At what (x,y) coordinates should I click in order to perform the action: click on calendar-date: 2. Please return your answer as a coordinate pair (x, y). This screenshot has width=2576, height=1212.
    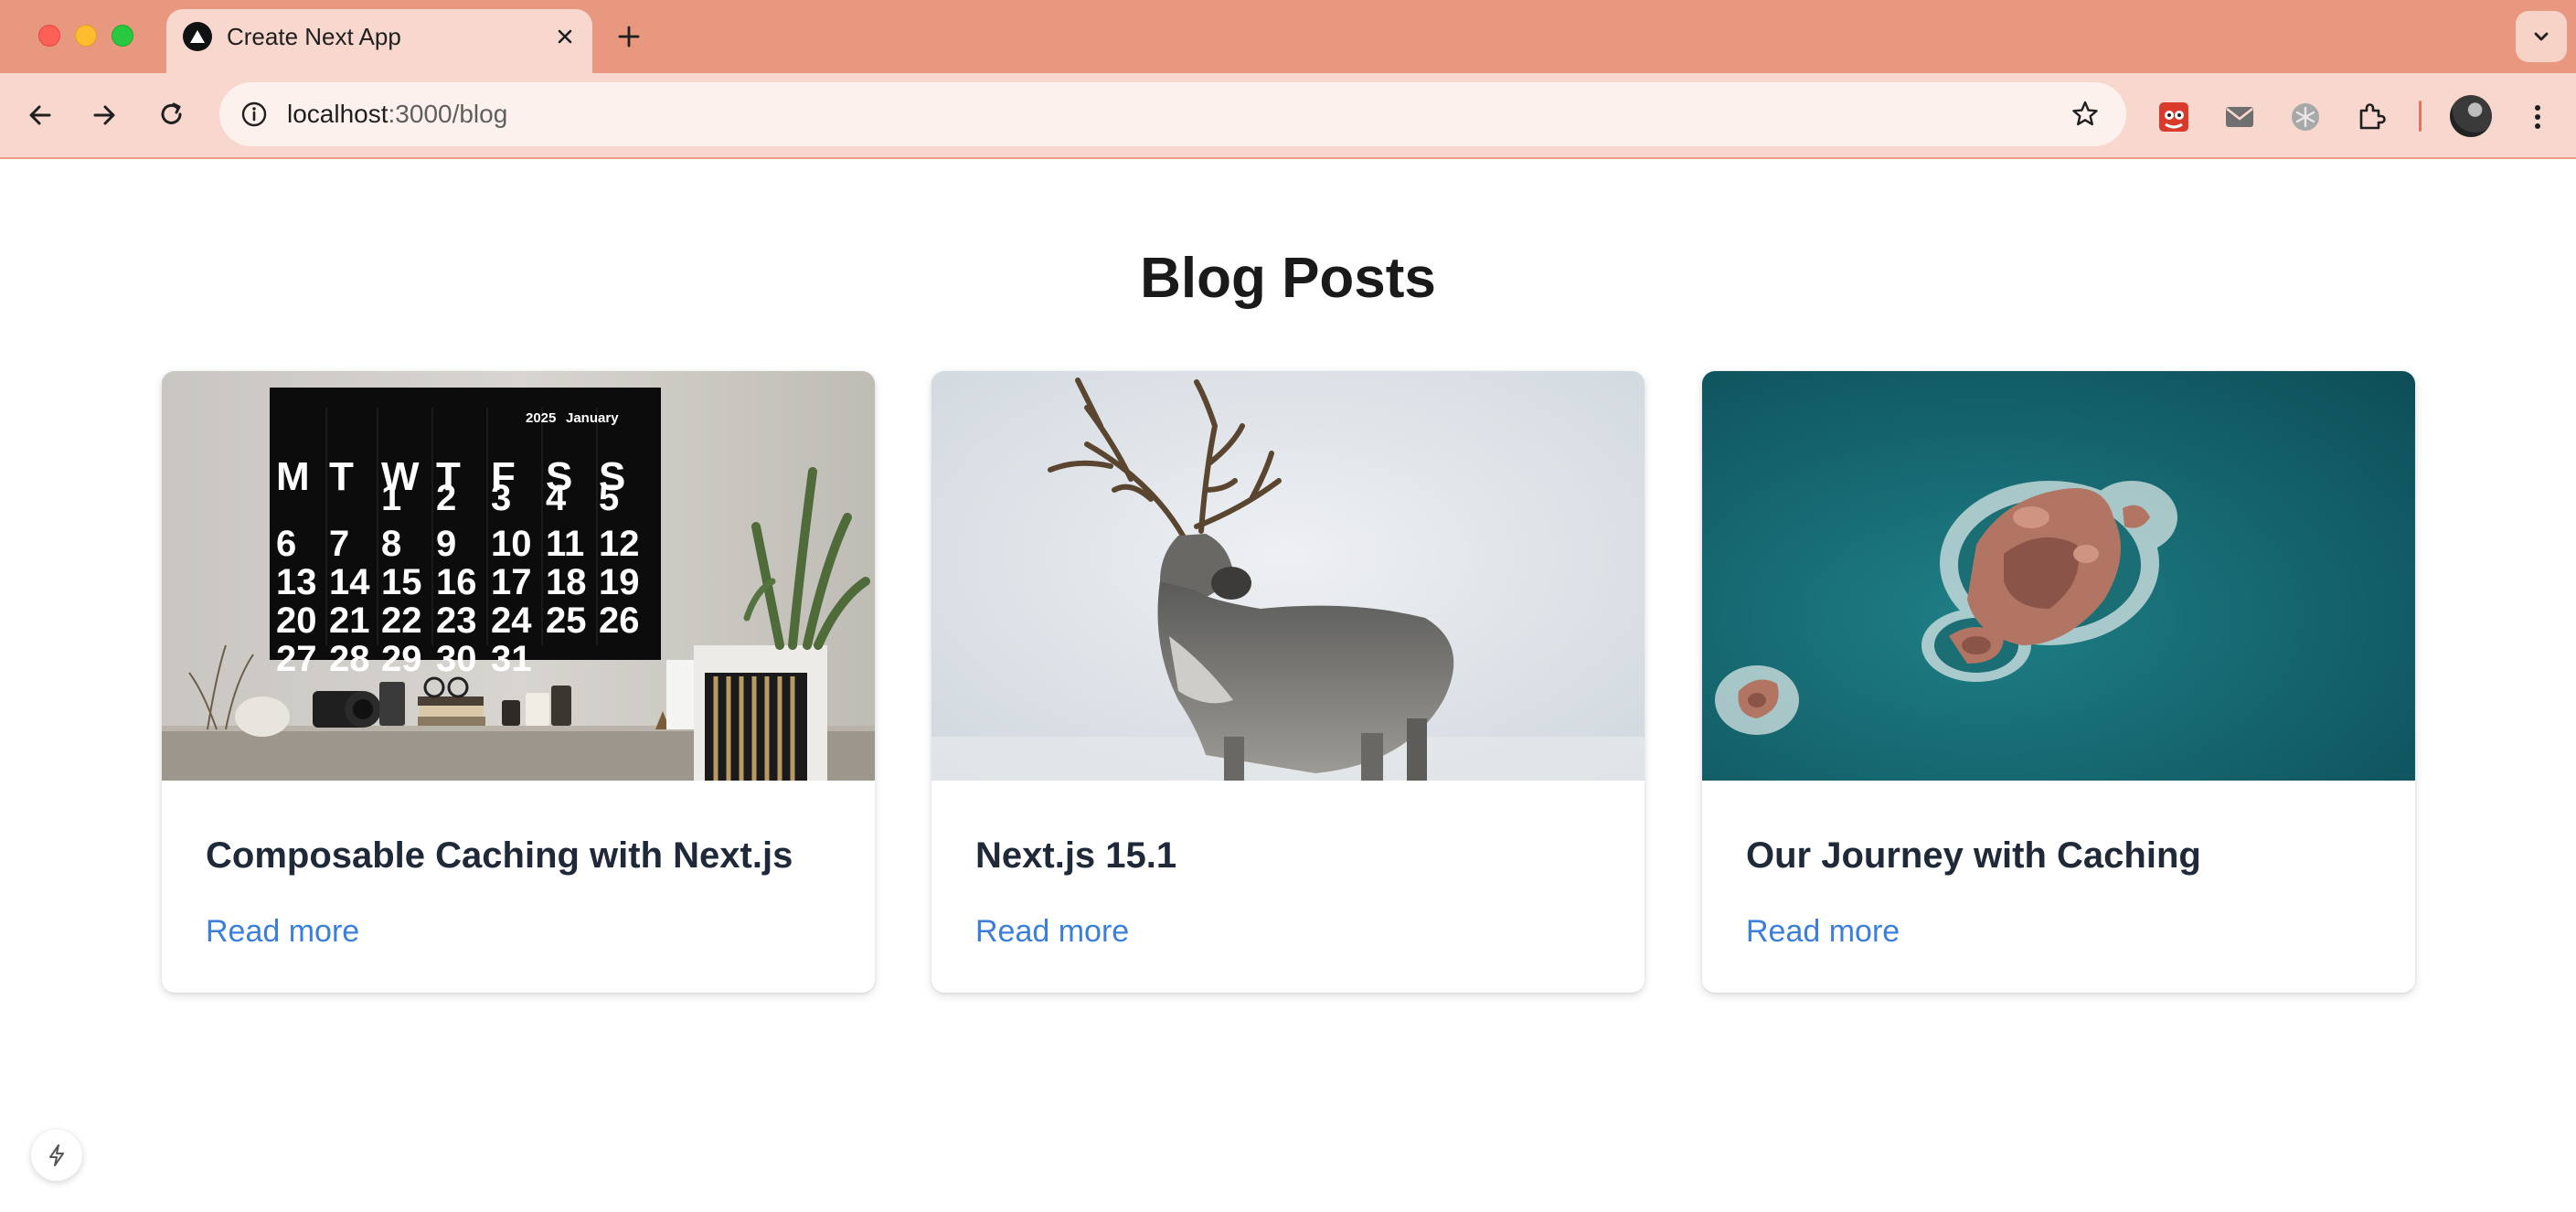
    Looking at the image, I should click on (446, 498).